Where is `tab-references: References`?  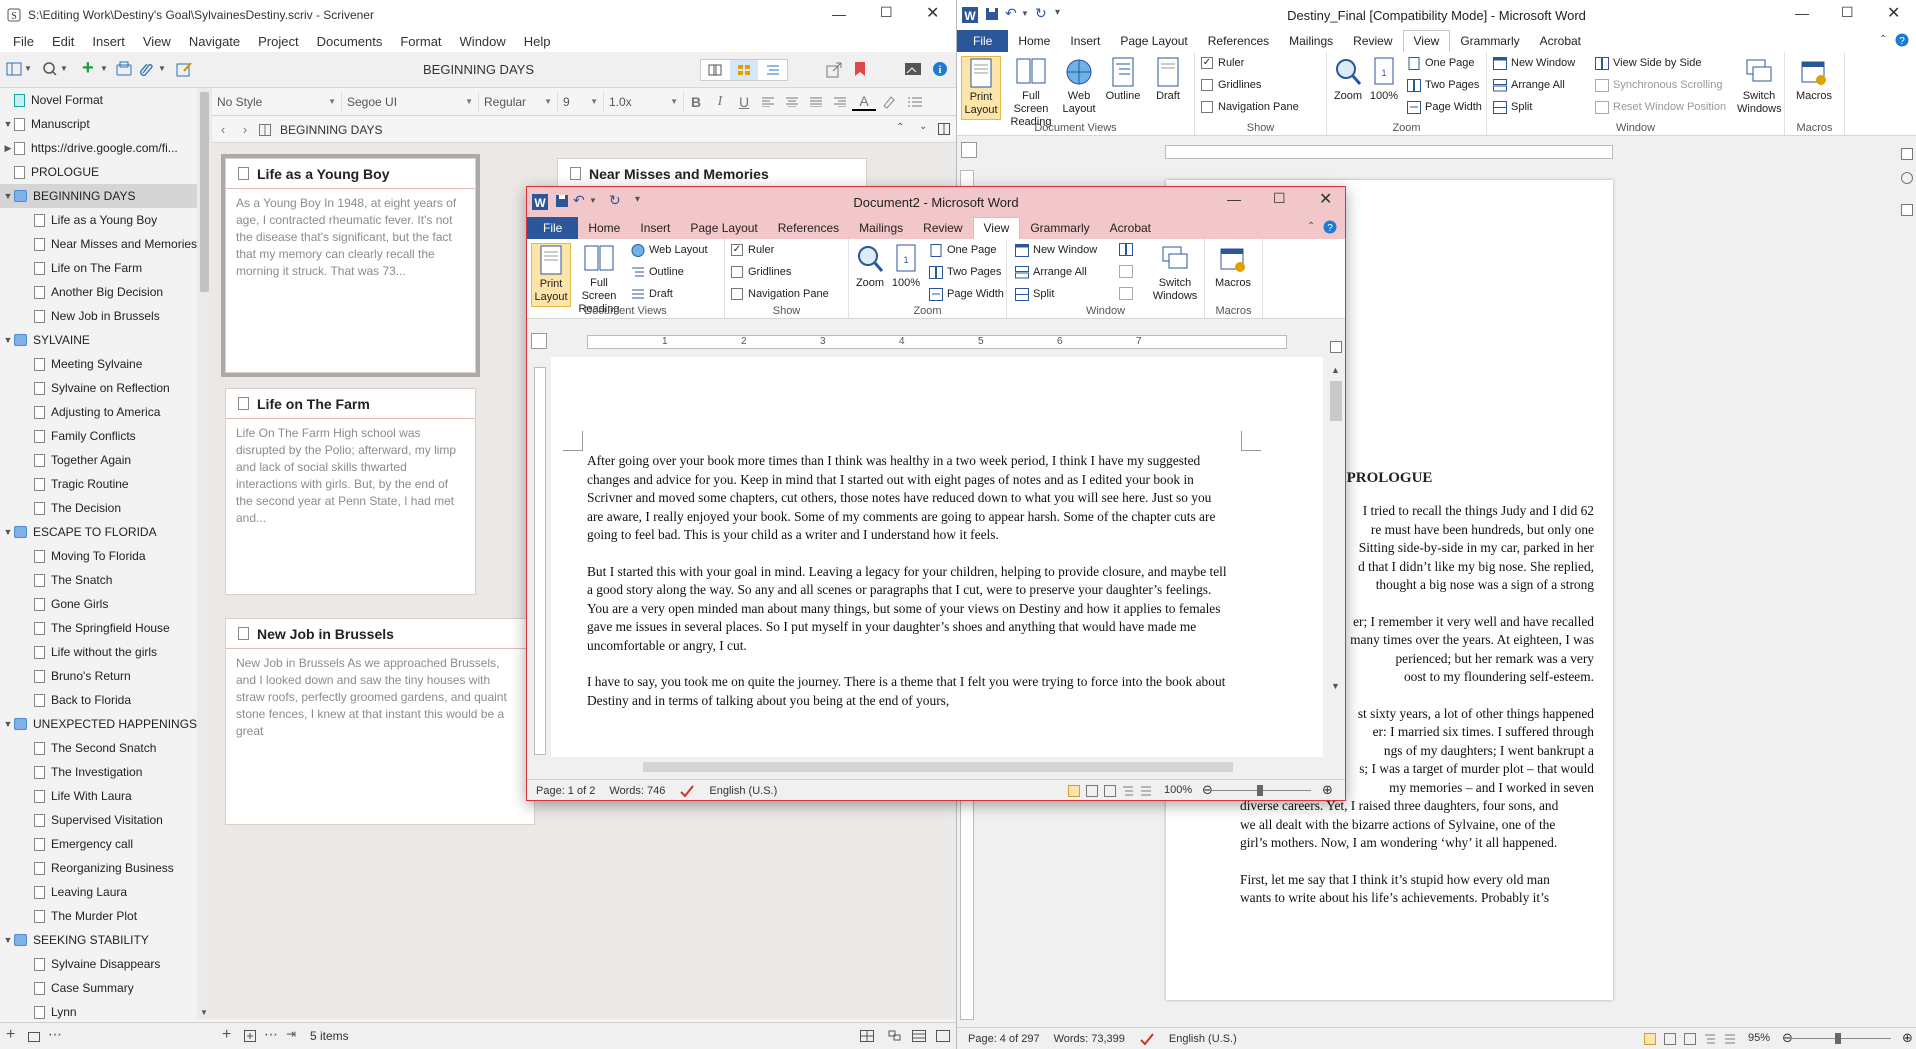
tab-references: References is located at coordinates (1238, 41).